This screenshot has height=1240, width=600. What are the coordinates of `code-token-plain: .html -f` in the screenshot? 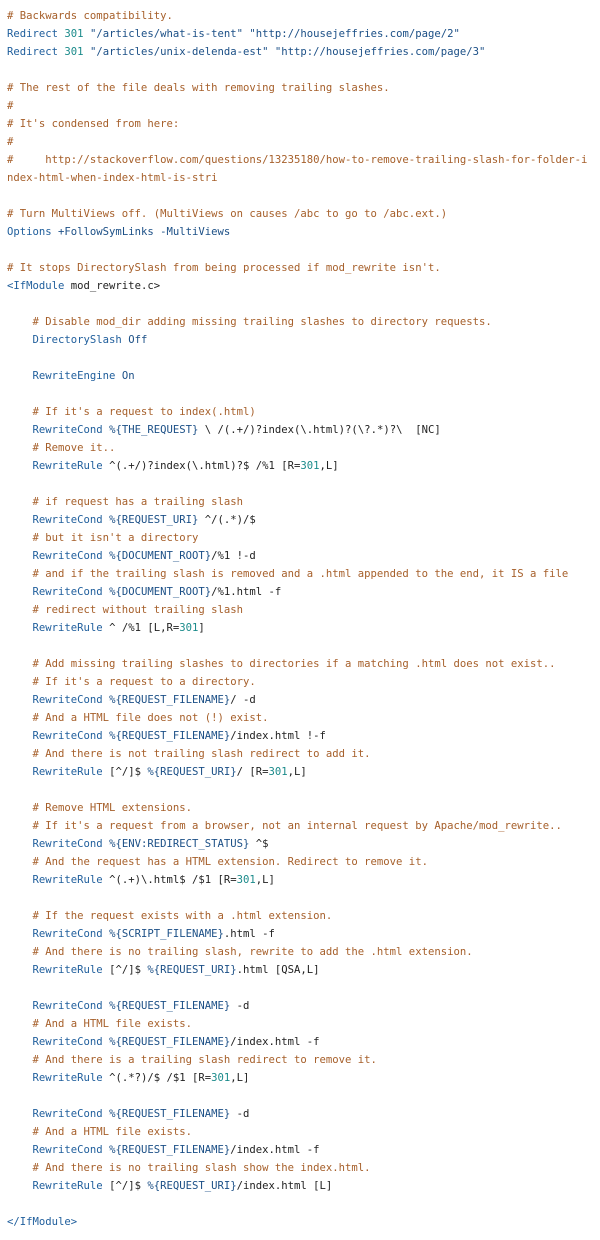 It's located at (249, 934).